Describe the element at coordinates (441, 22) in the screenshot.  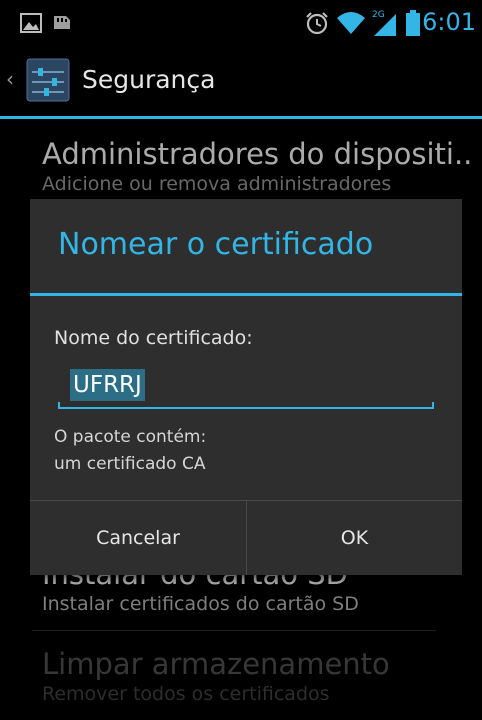
I see `status-time: 16:01` at that location.